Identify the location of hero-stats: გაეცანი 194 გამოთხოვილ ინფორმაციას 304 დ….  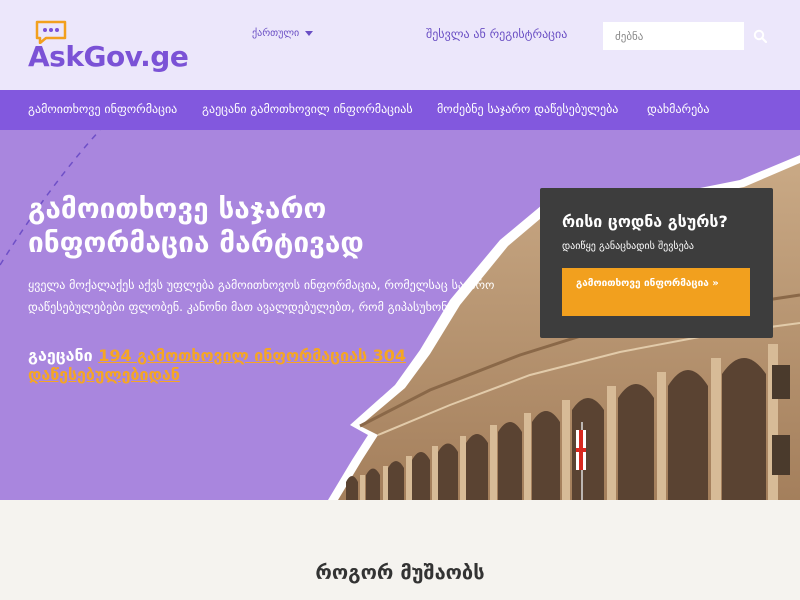
(268, 365).